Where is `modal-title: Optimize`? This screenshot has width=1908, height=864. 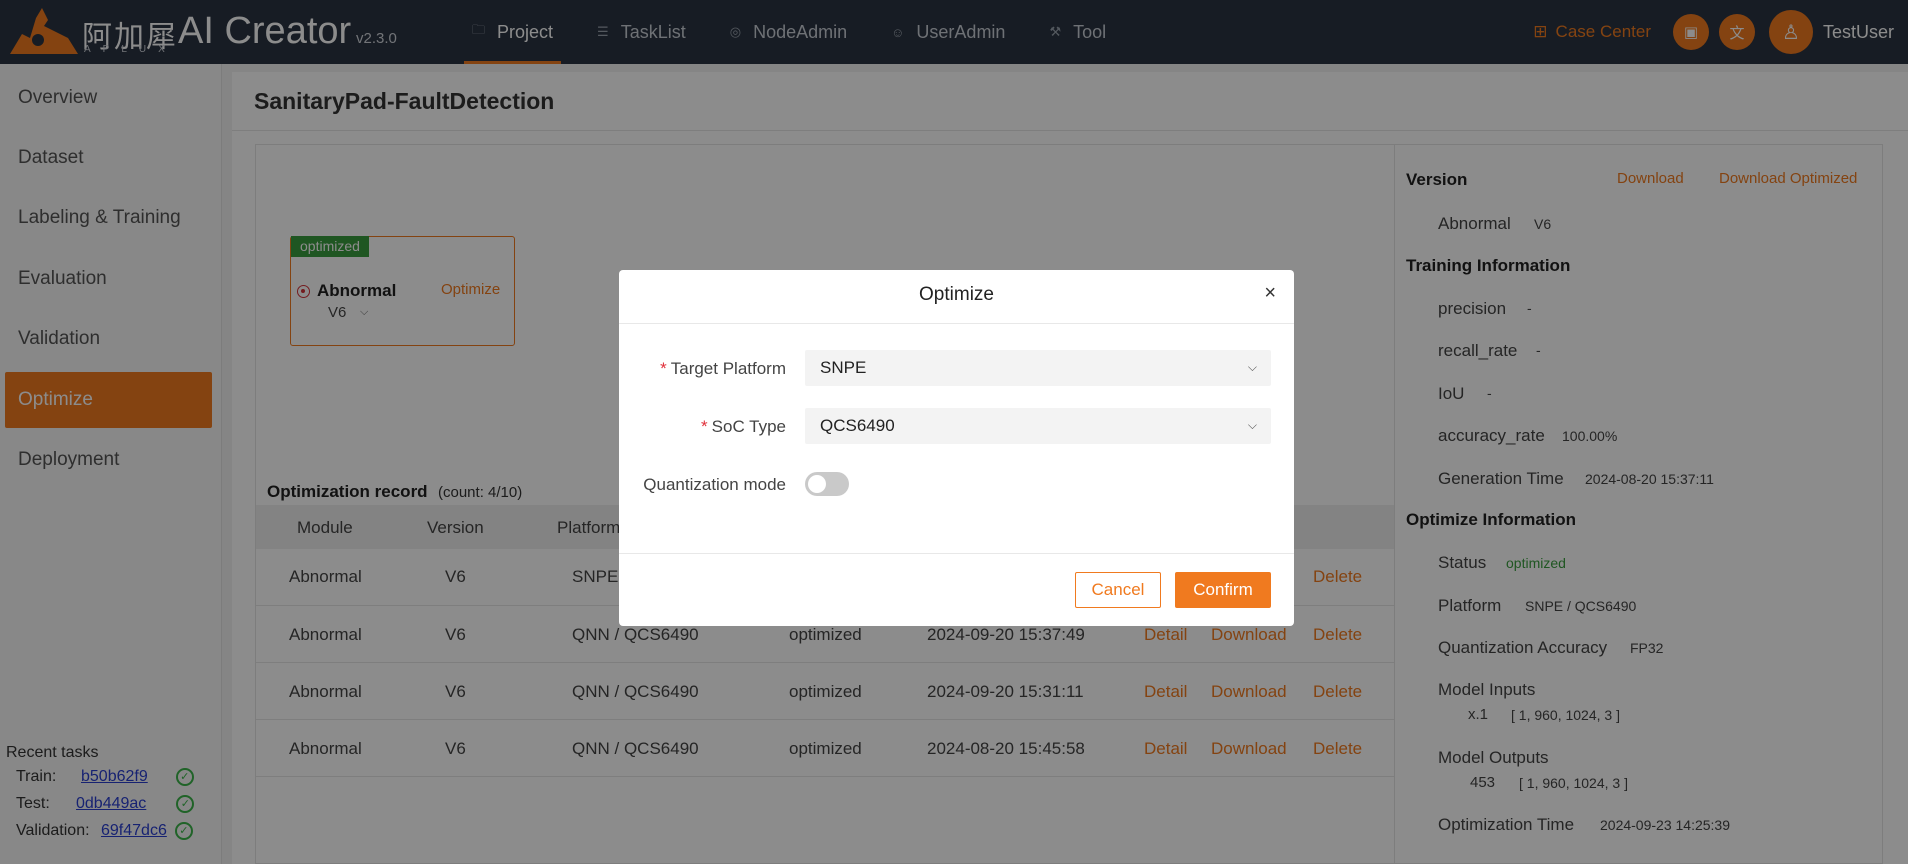
modal-title: Optimize is located at coordinates (956, 294).